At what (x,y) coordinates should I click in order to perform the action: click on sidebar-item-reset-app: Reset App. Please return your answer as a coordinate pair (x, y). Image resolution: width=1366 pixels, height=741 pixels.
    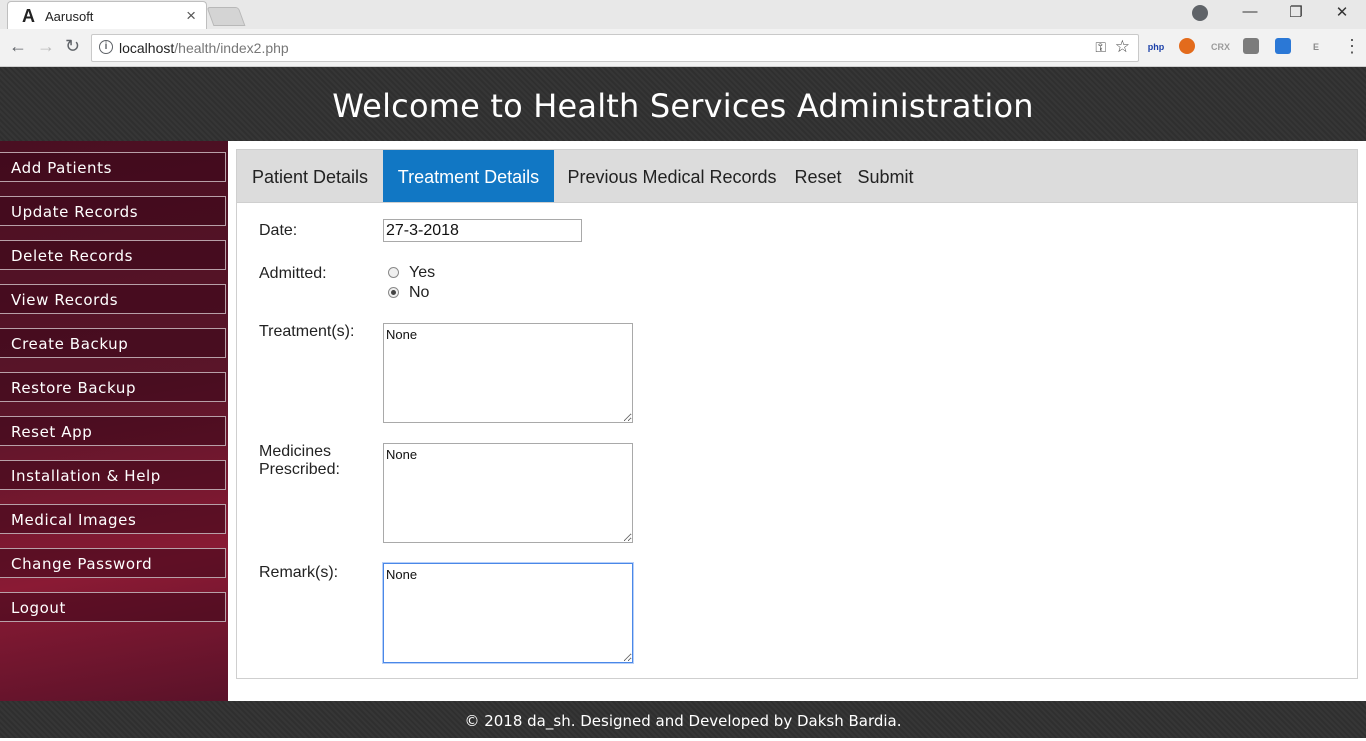
    Looking at the image, I should click on (113, 431).